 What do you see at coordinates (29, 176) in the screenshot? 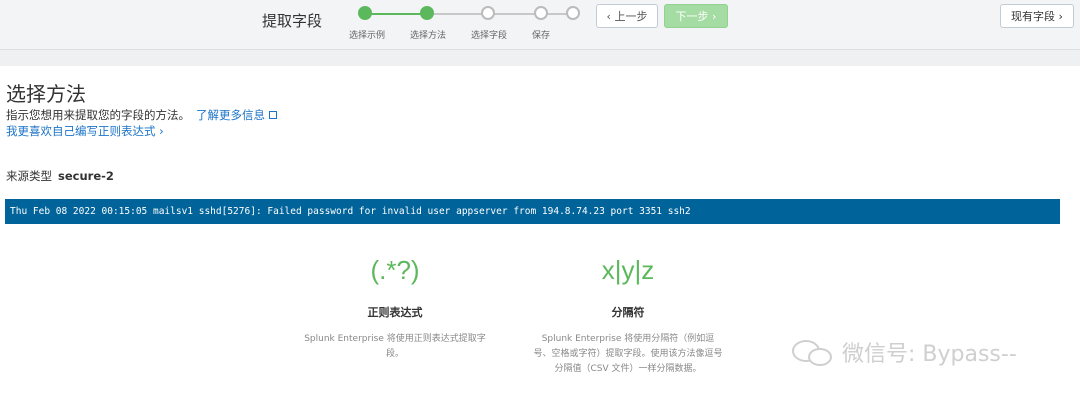
I see `source-type-label: 来源类型` at bounding box center [29, 176].